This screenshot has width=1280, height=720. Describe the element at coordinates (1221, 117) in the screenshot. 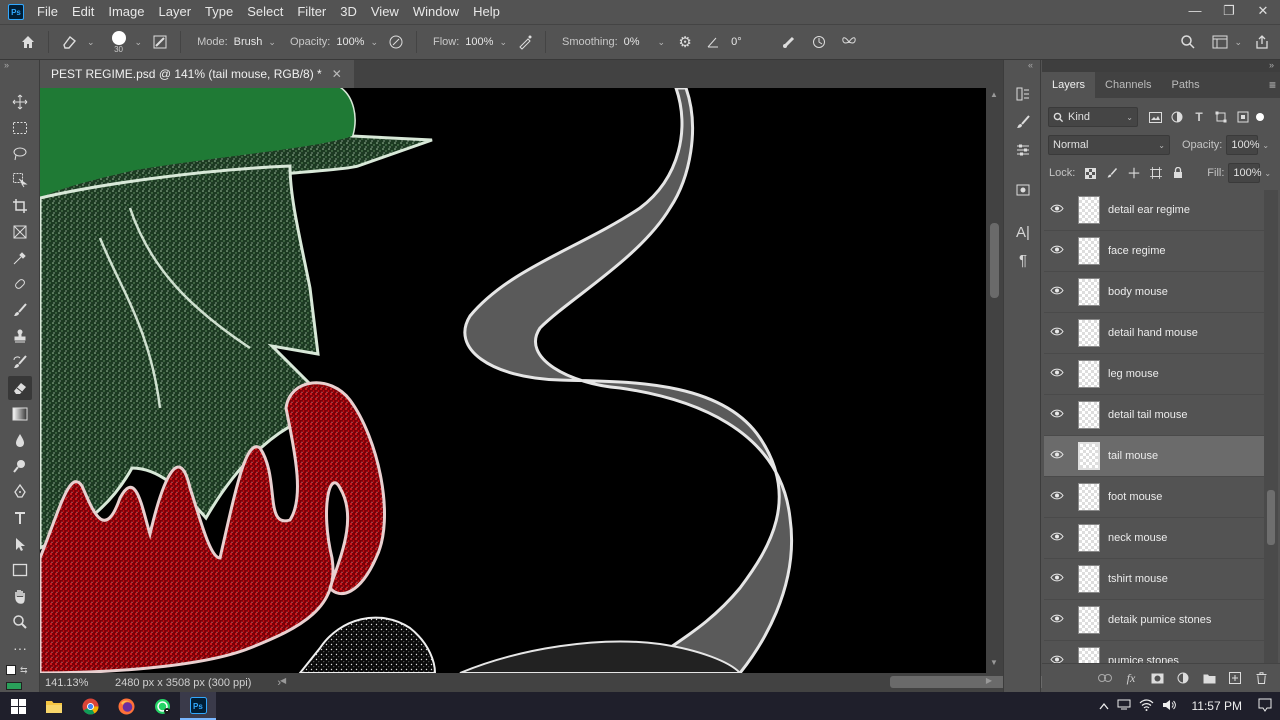

I see `filter-shape-icon` at that location.